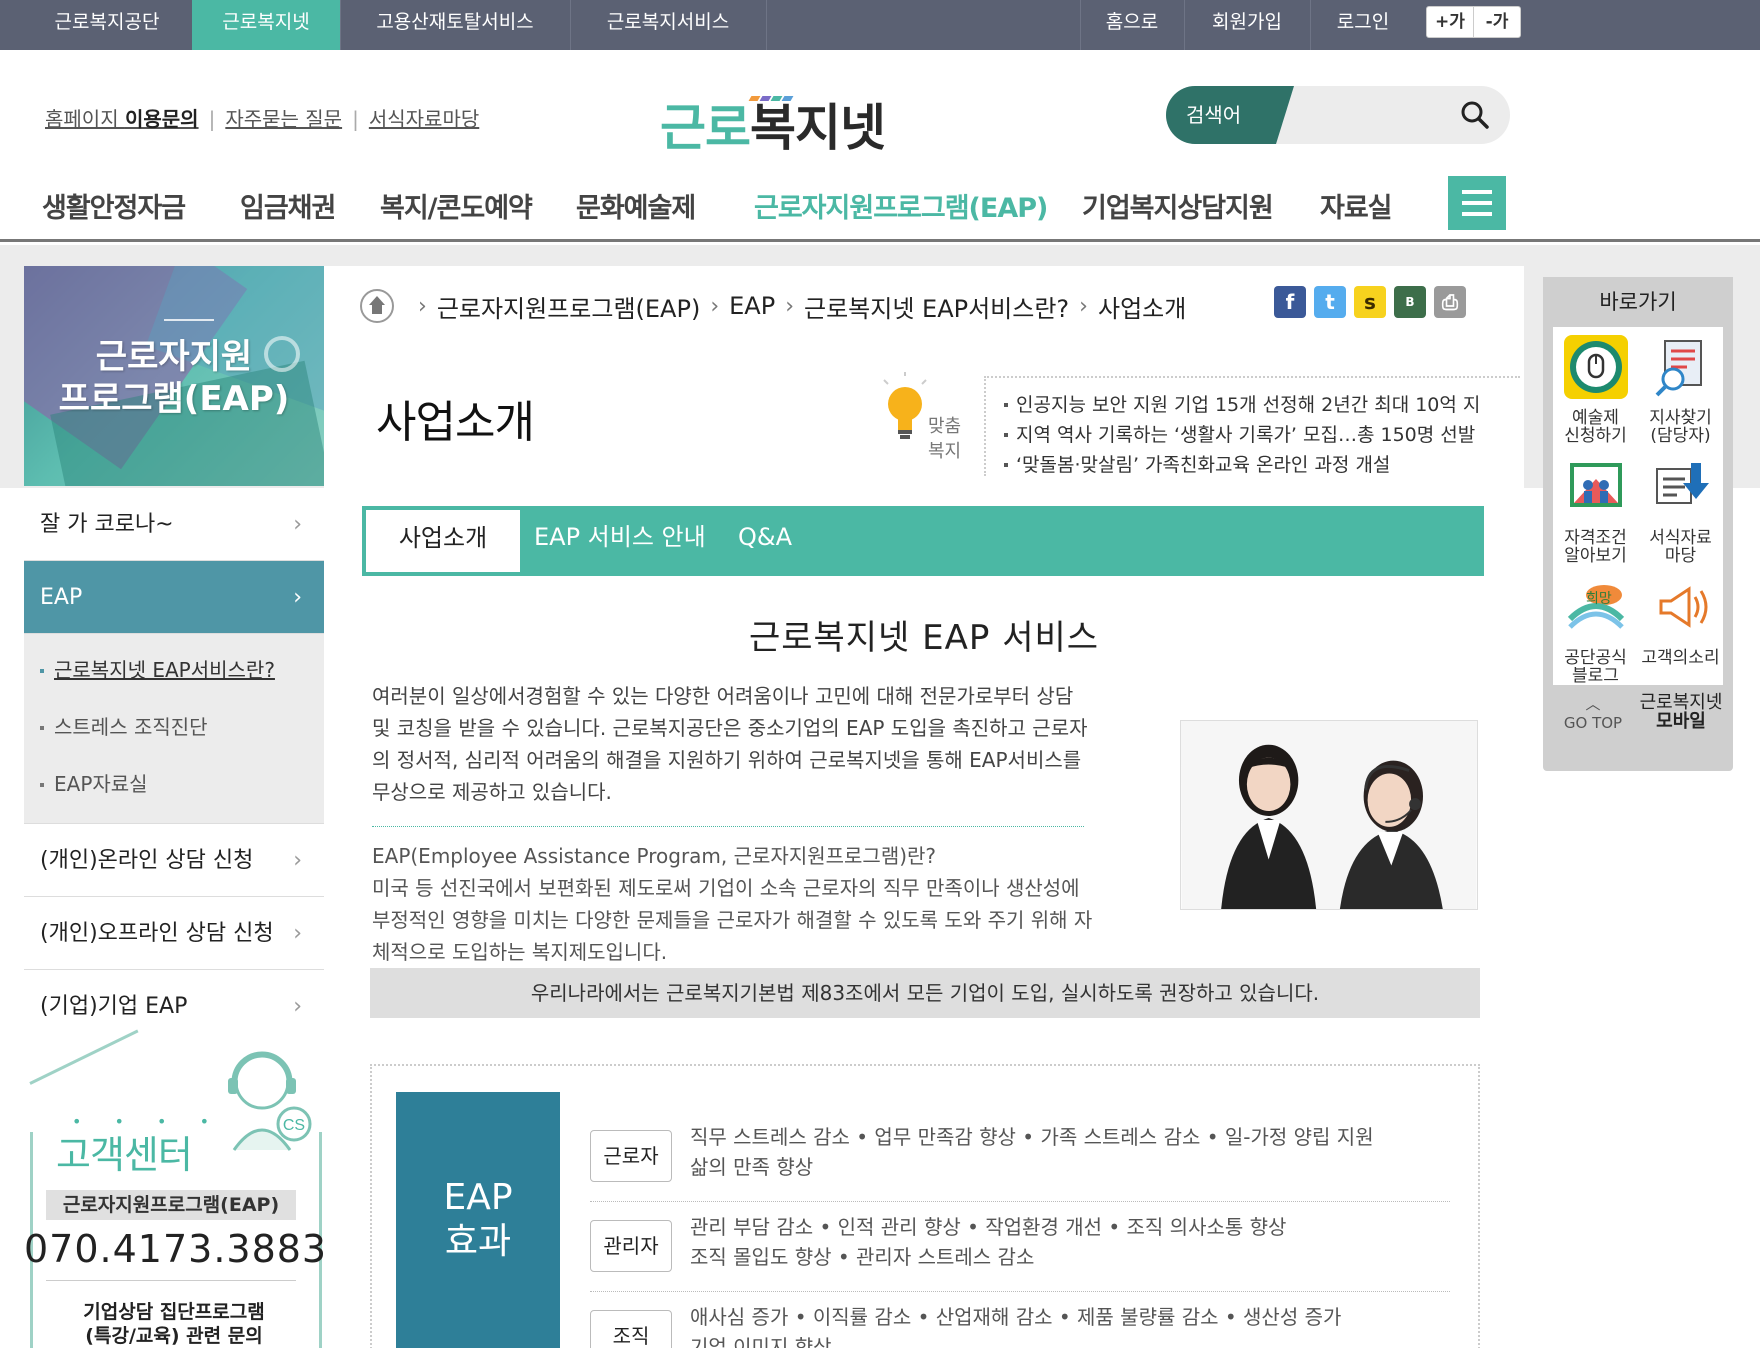 The width and height of the screenshot is (1760, 1348). What do you see at coordinates (1595, 485) in the screenshot?
I see `family-icon` at bounding box center [1595, 485].